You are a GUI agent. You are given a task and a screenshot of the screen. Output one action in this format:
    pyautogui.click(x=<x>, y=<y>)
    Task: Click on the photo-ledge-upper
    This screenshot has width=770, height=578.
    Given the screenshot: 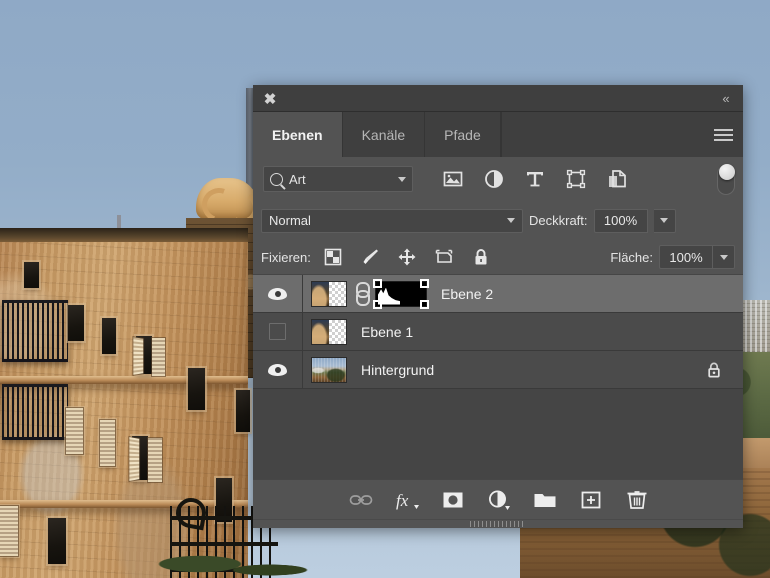 What is the action you would take?
    pyautogui.click(x=124, y=380)
    